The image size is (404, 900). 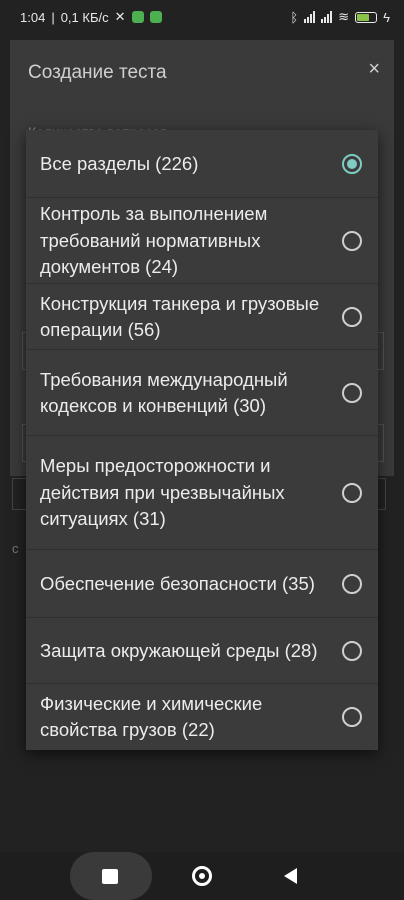 I want to click on section-option-label: Защита окружающей среды (28), so click(x=179, y=650).